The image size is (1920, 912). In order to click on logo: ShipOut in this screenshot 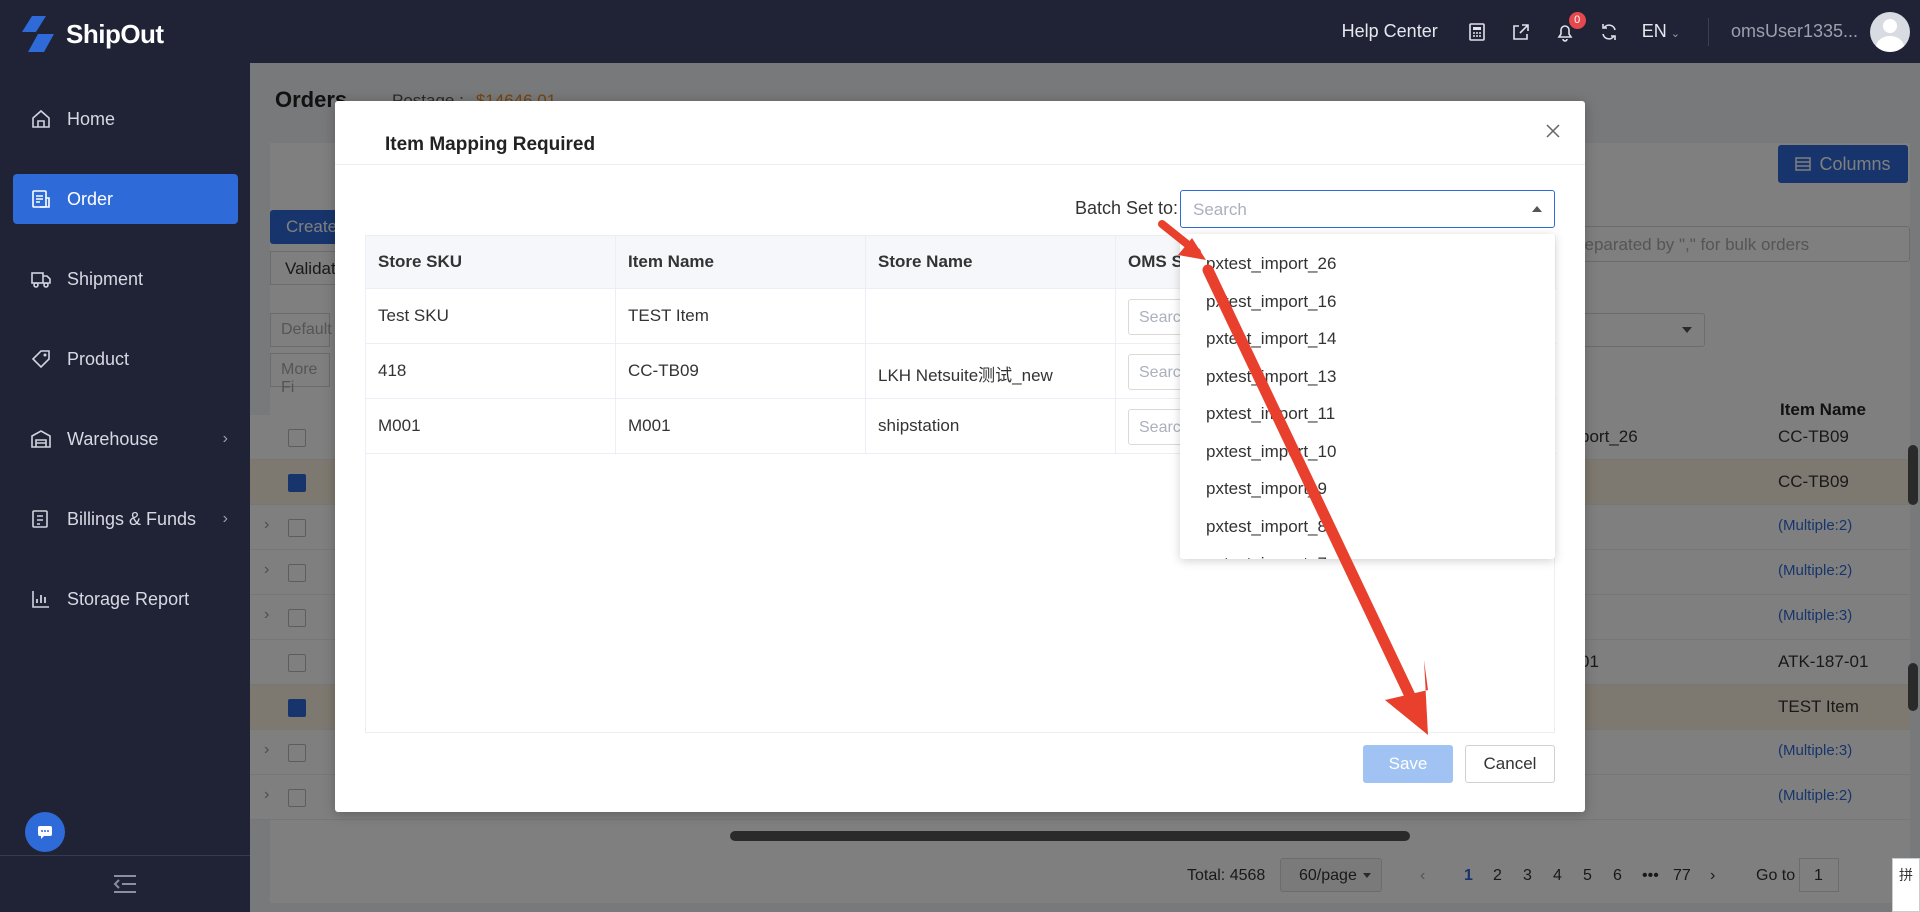, I will do `click(93, 34)`.